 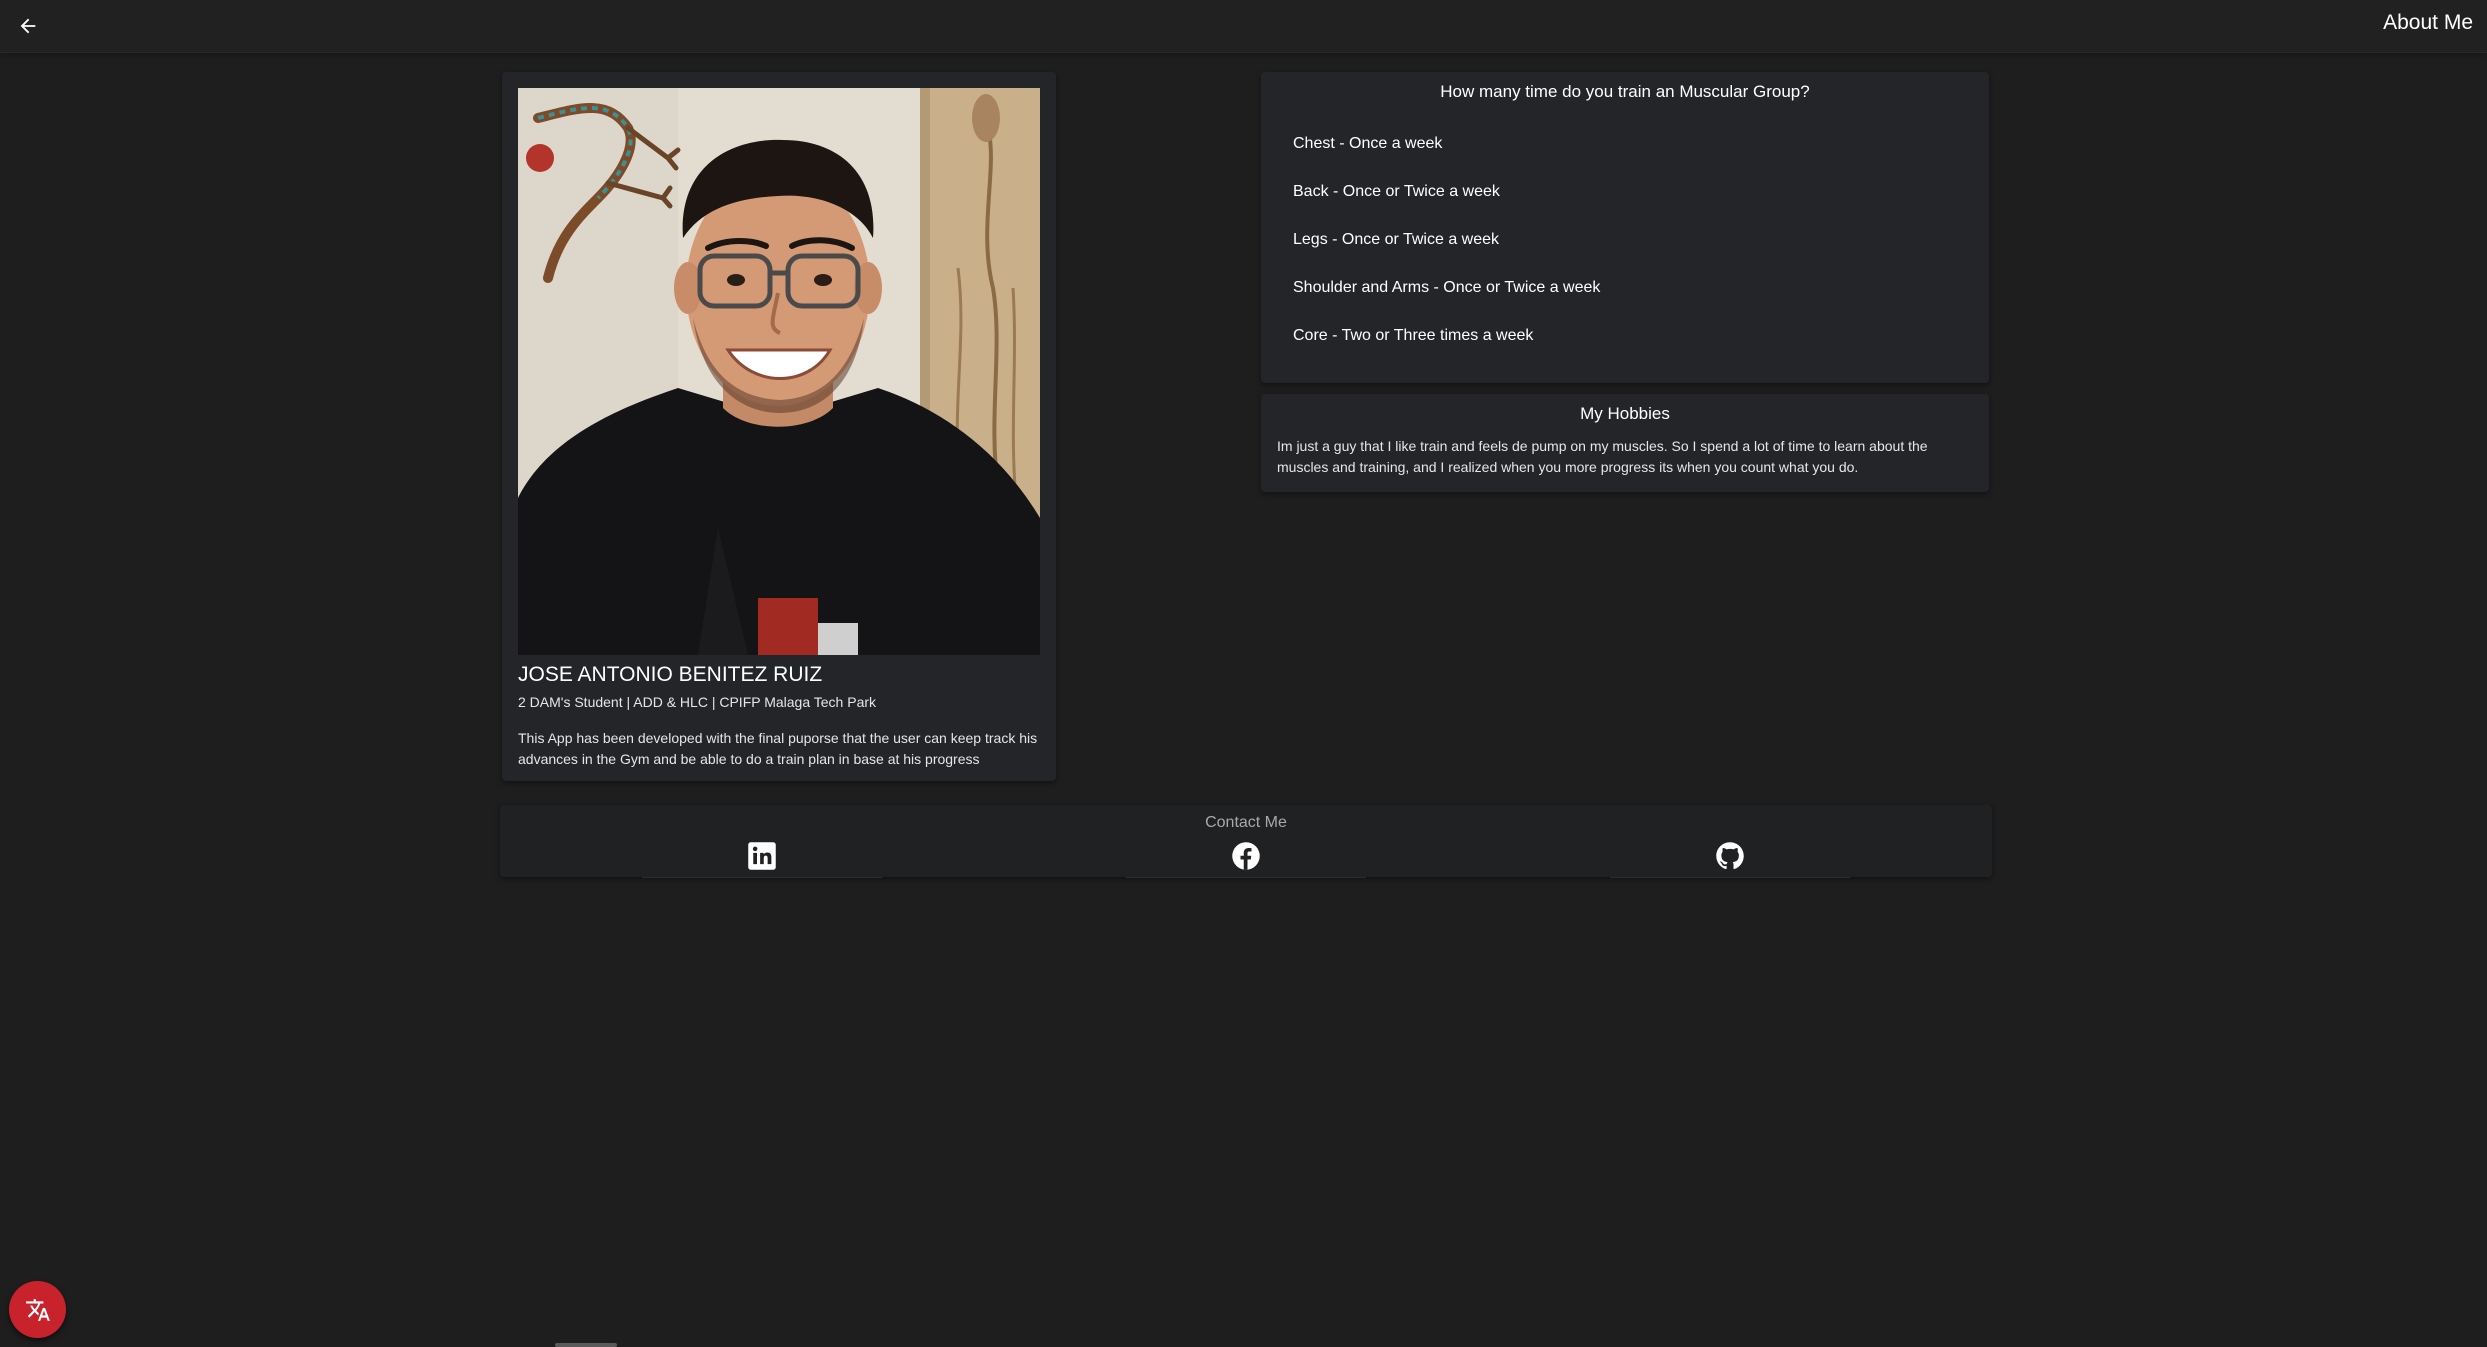 What do you see at coordinates (1625, 288) in the screenshot?
I see `training-item-shoulder-arms: Shoulder and Arms - Once or Twice a week` at bounding box center [1625, 288].